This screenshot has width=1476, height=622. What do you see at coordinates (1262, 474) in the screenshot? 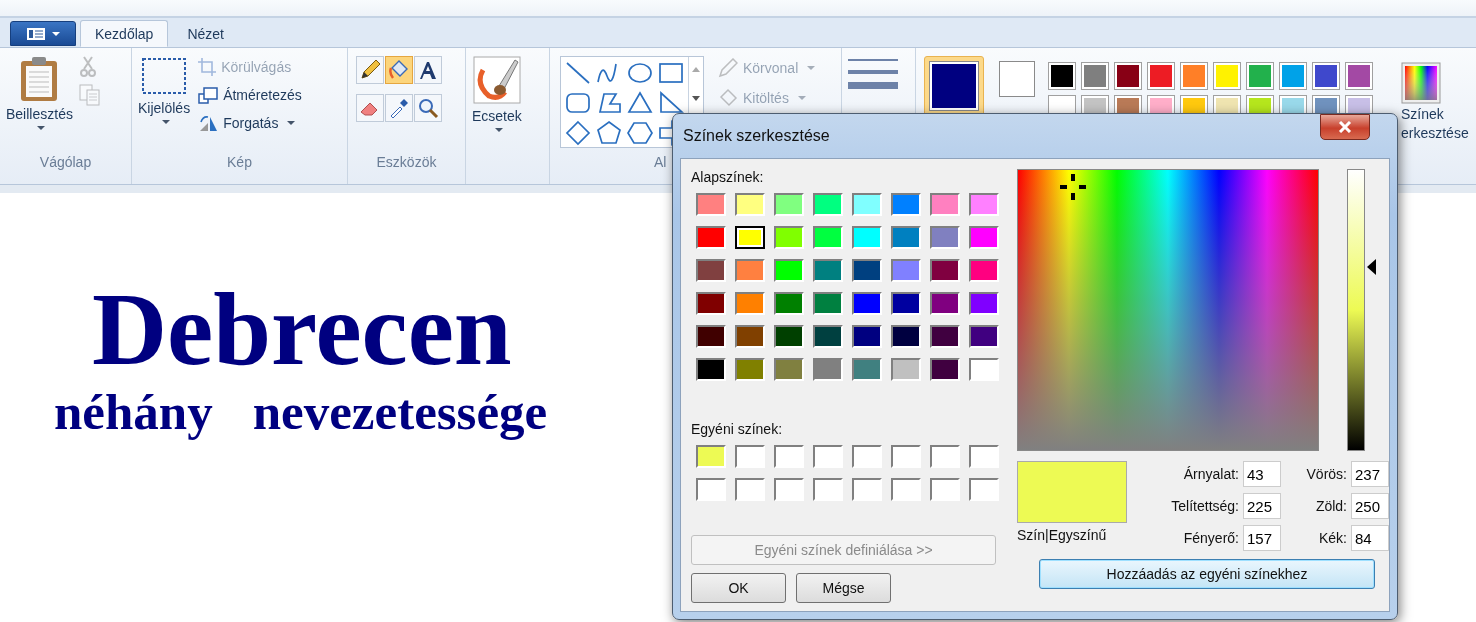
I see `input-field: 43` at bounding box center [1262, 474].